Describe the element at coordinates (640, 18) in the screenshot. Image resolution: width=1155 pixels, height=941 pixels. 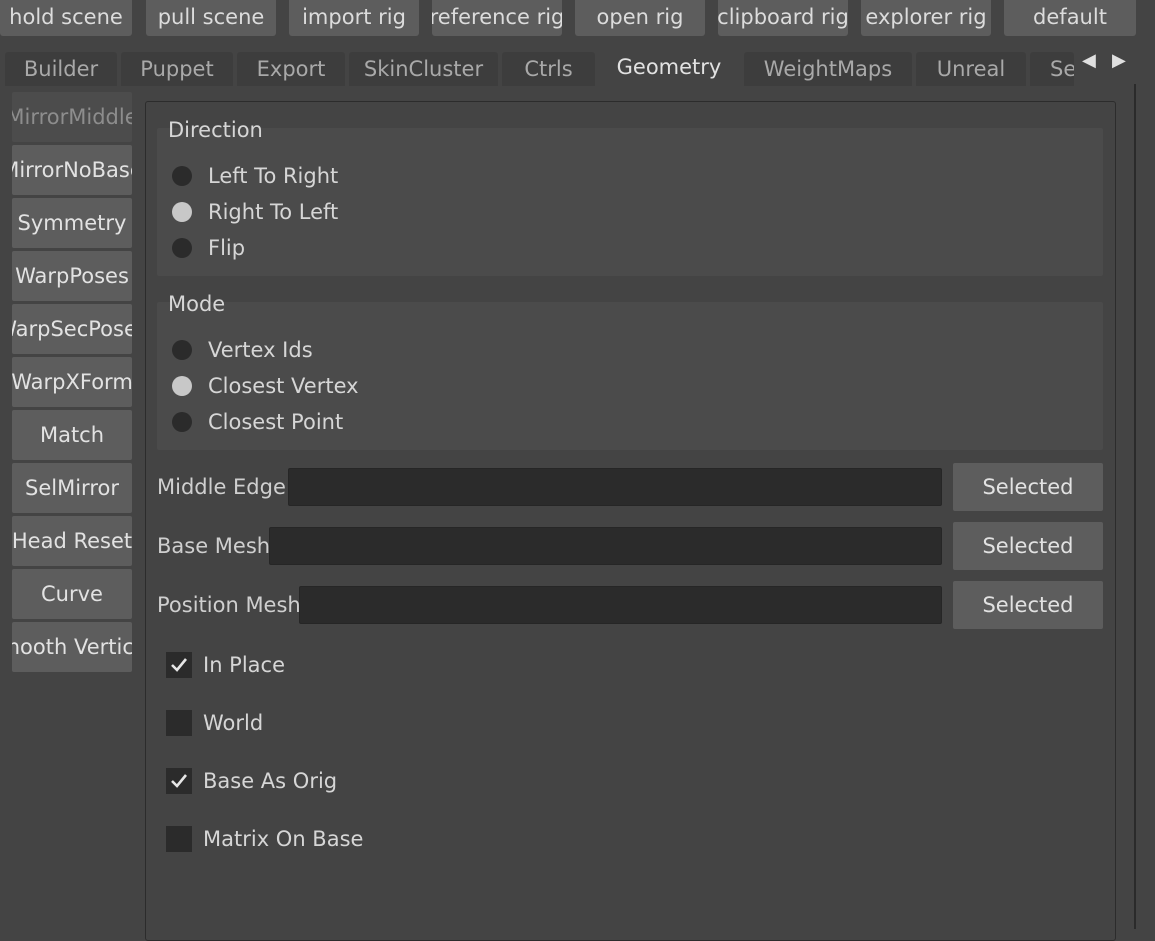
I see `open-rig-button: open rig` at that location.